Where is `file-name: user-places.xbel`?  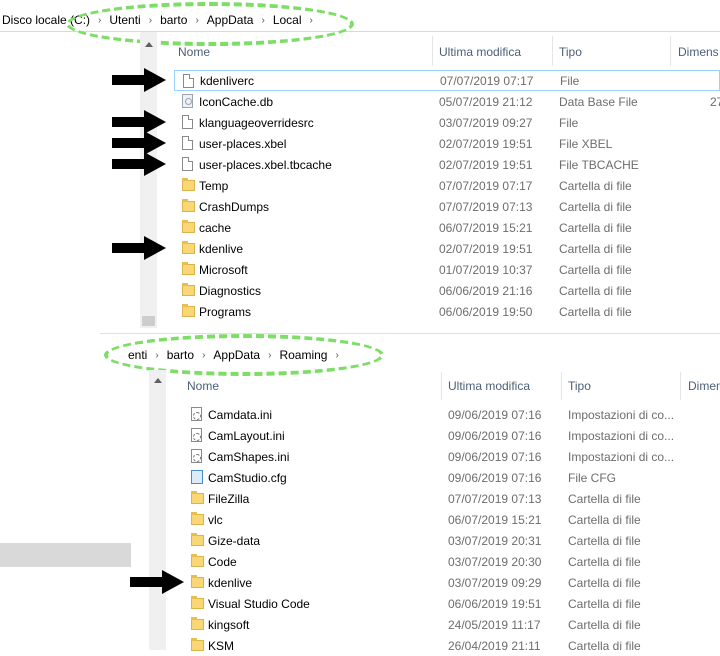 file-name: user-places.xbel is located at coordinates (243, 143).